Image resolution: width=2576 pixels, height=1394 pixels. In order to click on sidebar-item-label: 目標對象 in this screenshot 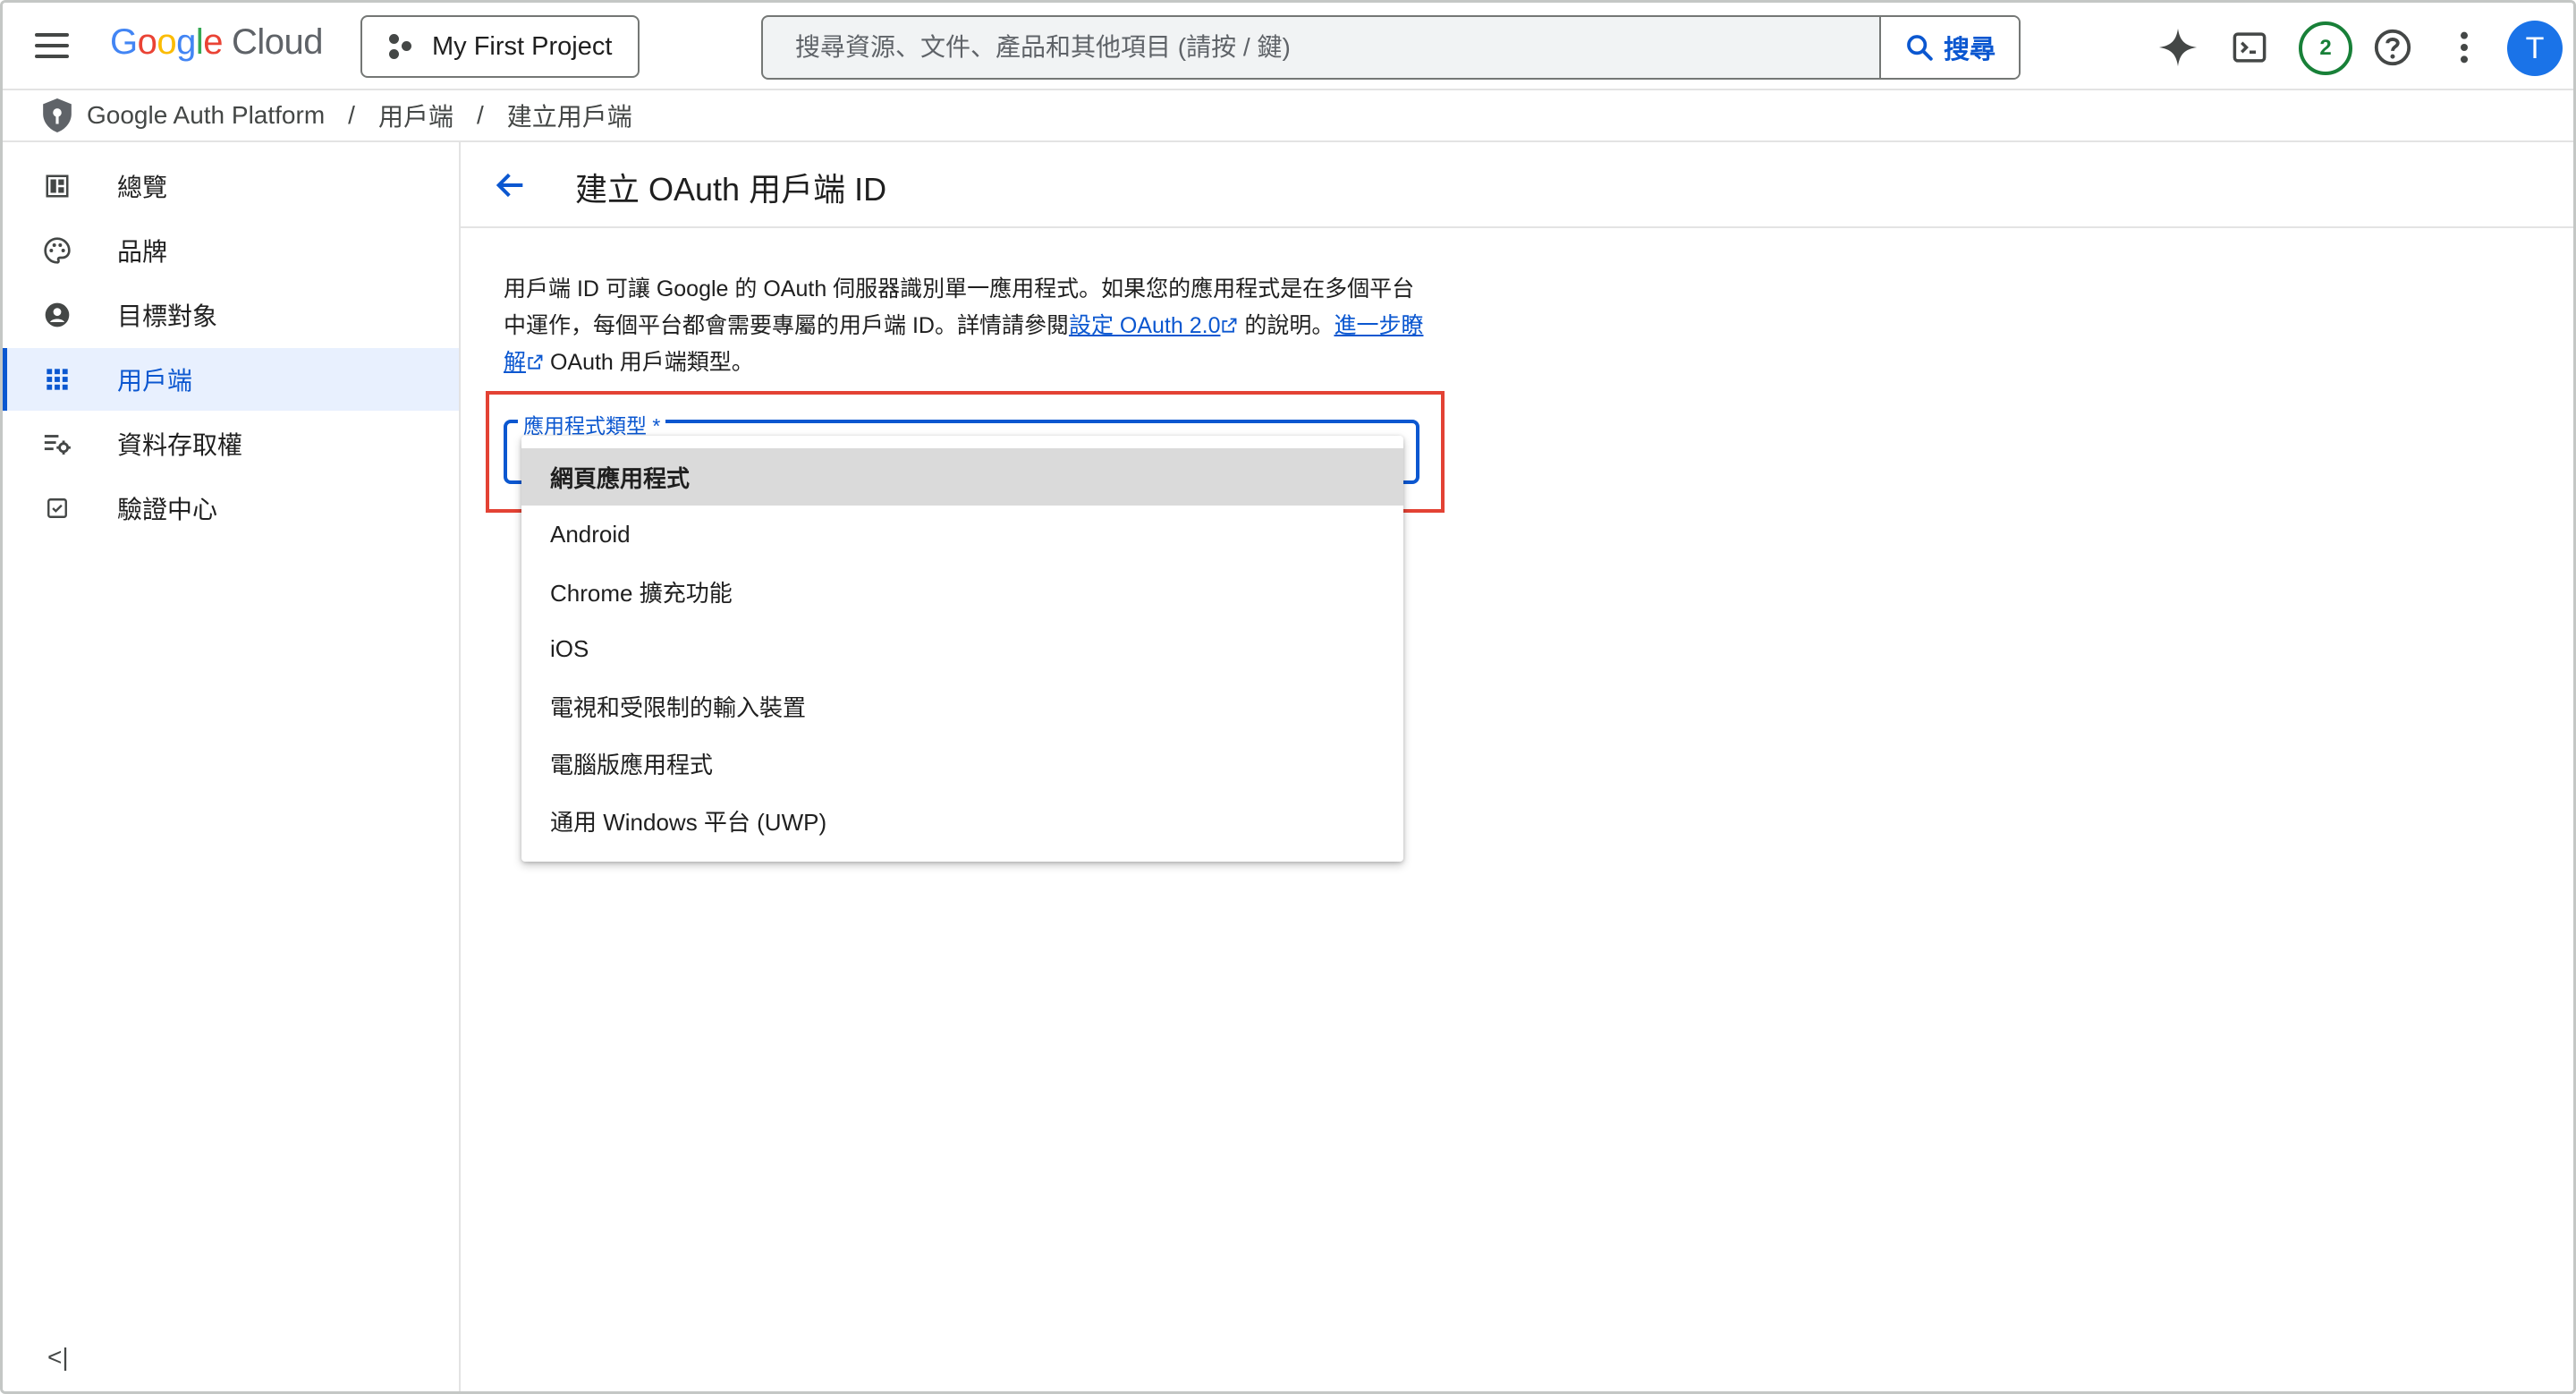, I will do `click(167, 316)`.